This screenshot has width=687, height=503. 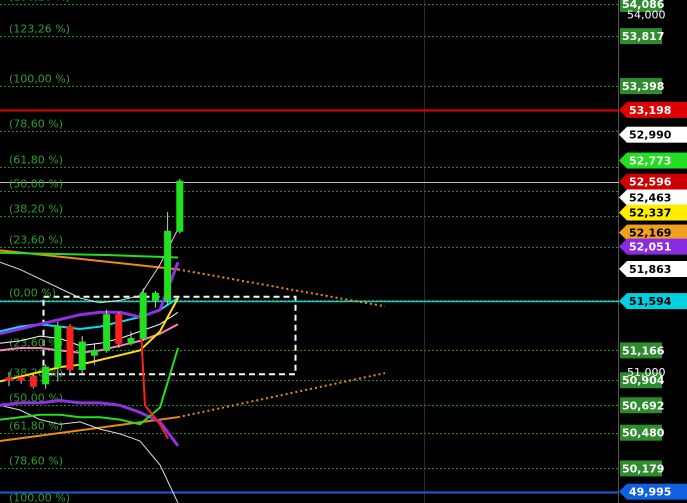 I want to click on price-tag-label: 52,463, so click(x=650, y=198).